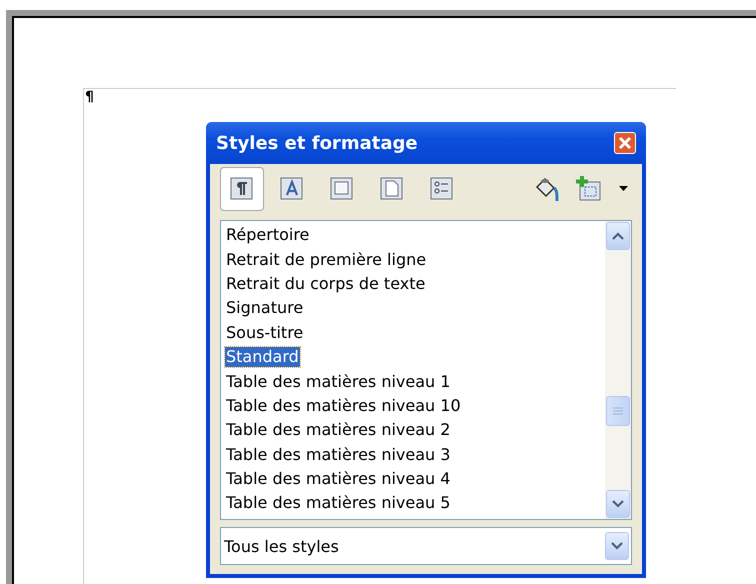 This screenshot has height=584, width=756. Describe the element at coordinates (618, 370) in the screenshot. I see `scrollbar` at that location.